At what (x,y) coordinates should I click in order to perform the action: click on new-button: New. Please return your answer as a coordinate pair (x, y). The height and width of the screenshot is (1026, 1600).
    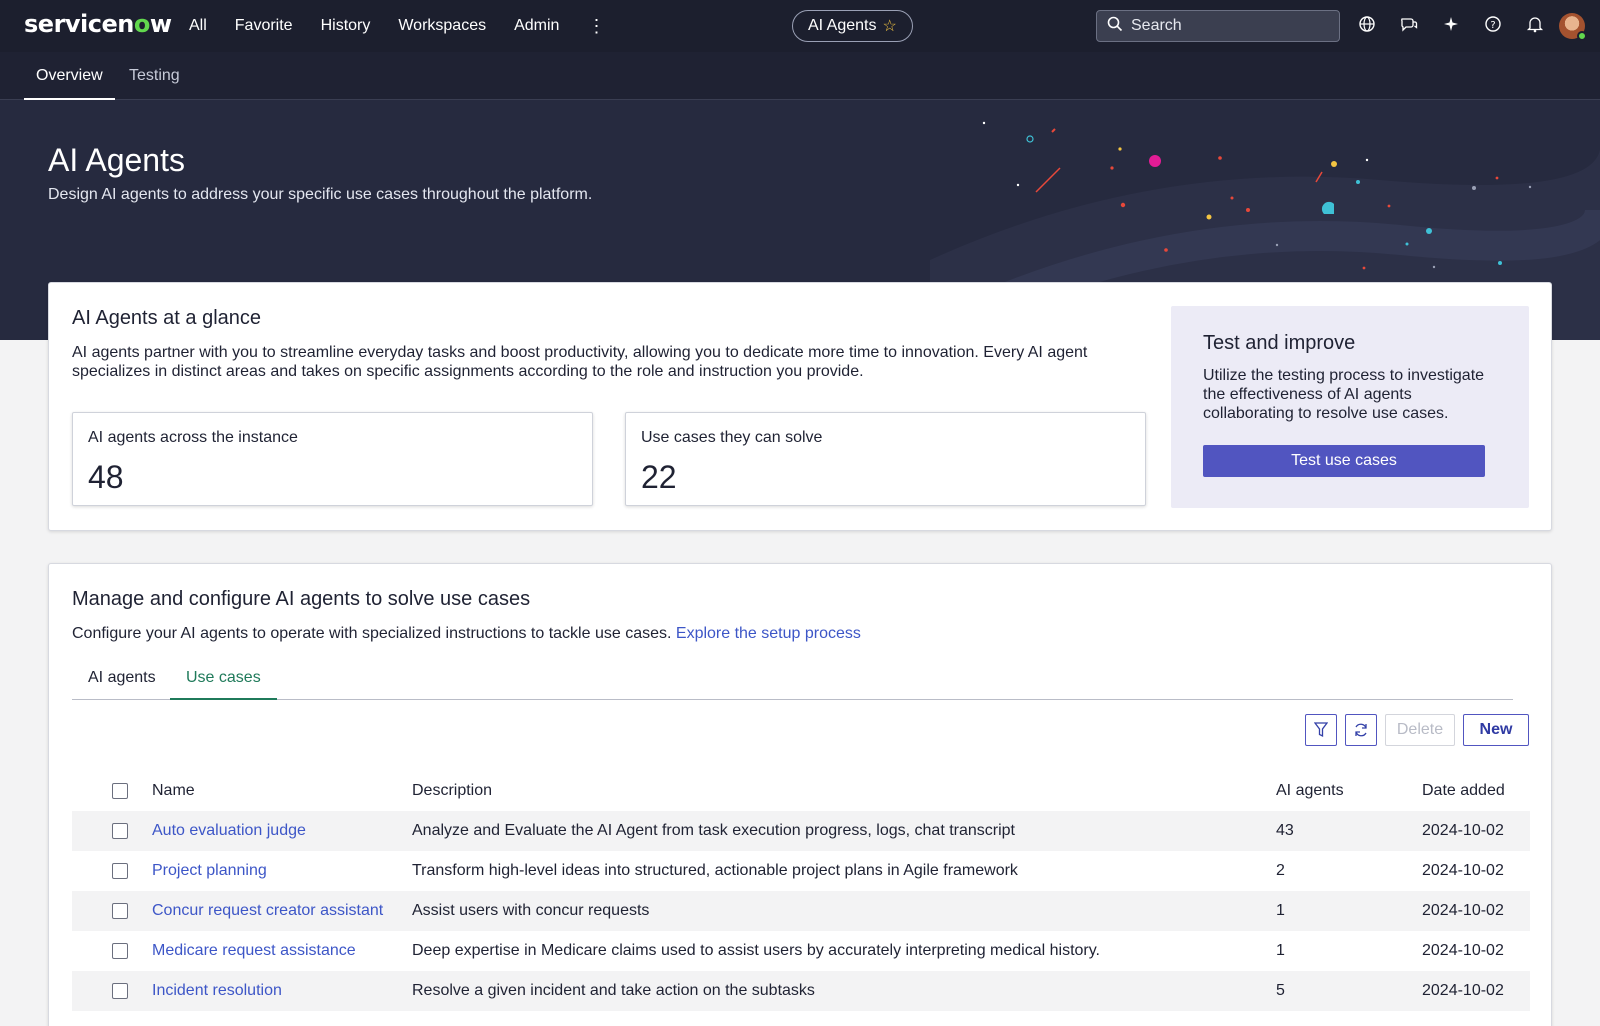
    Looking at the image, I should click on (1496, 730).